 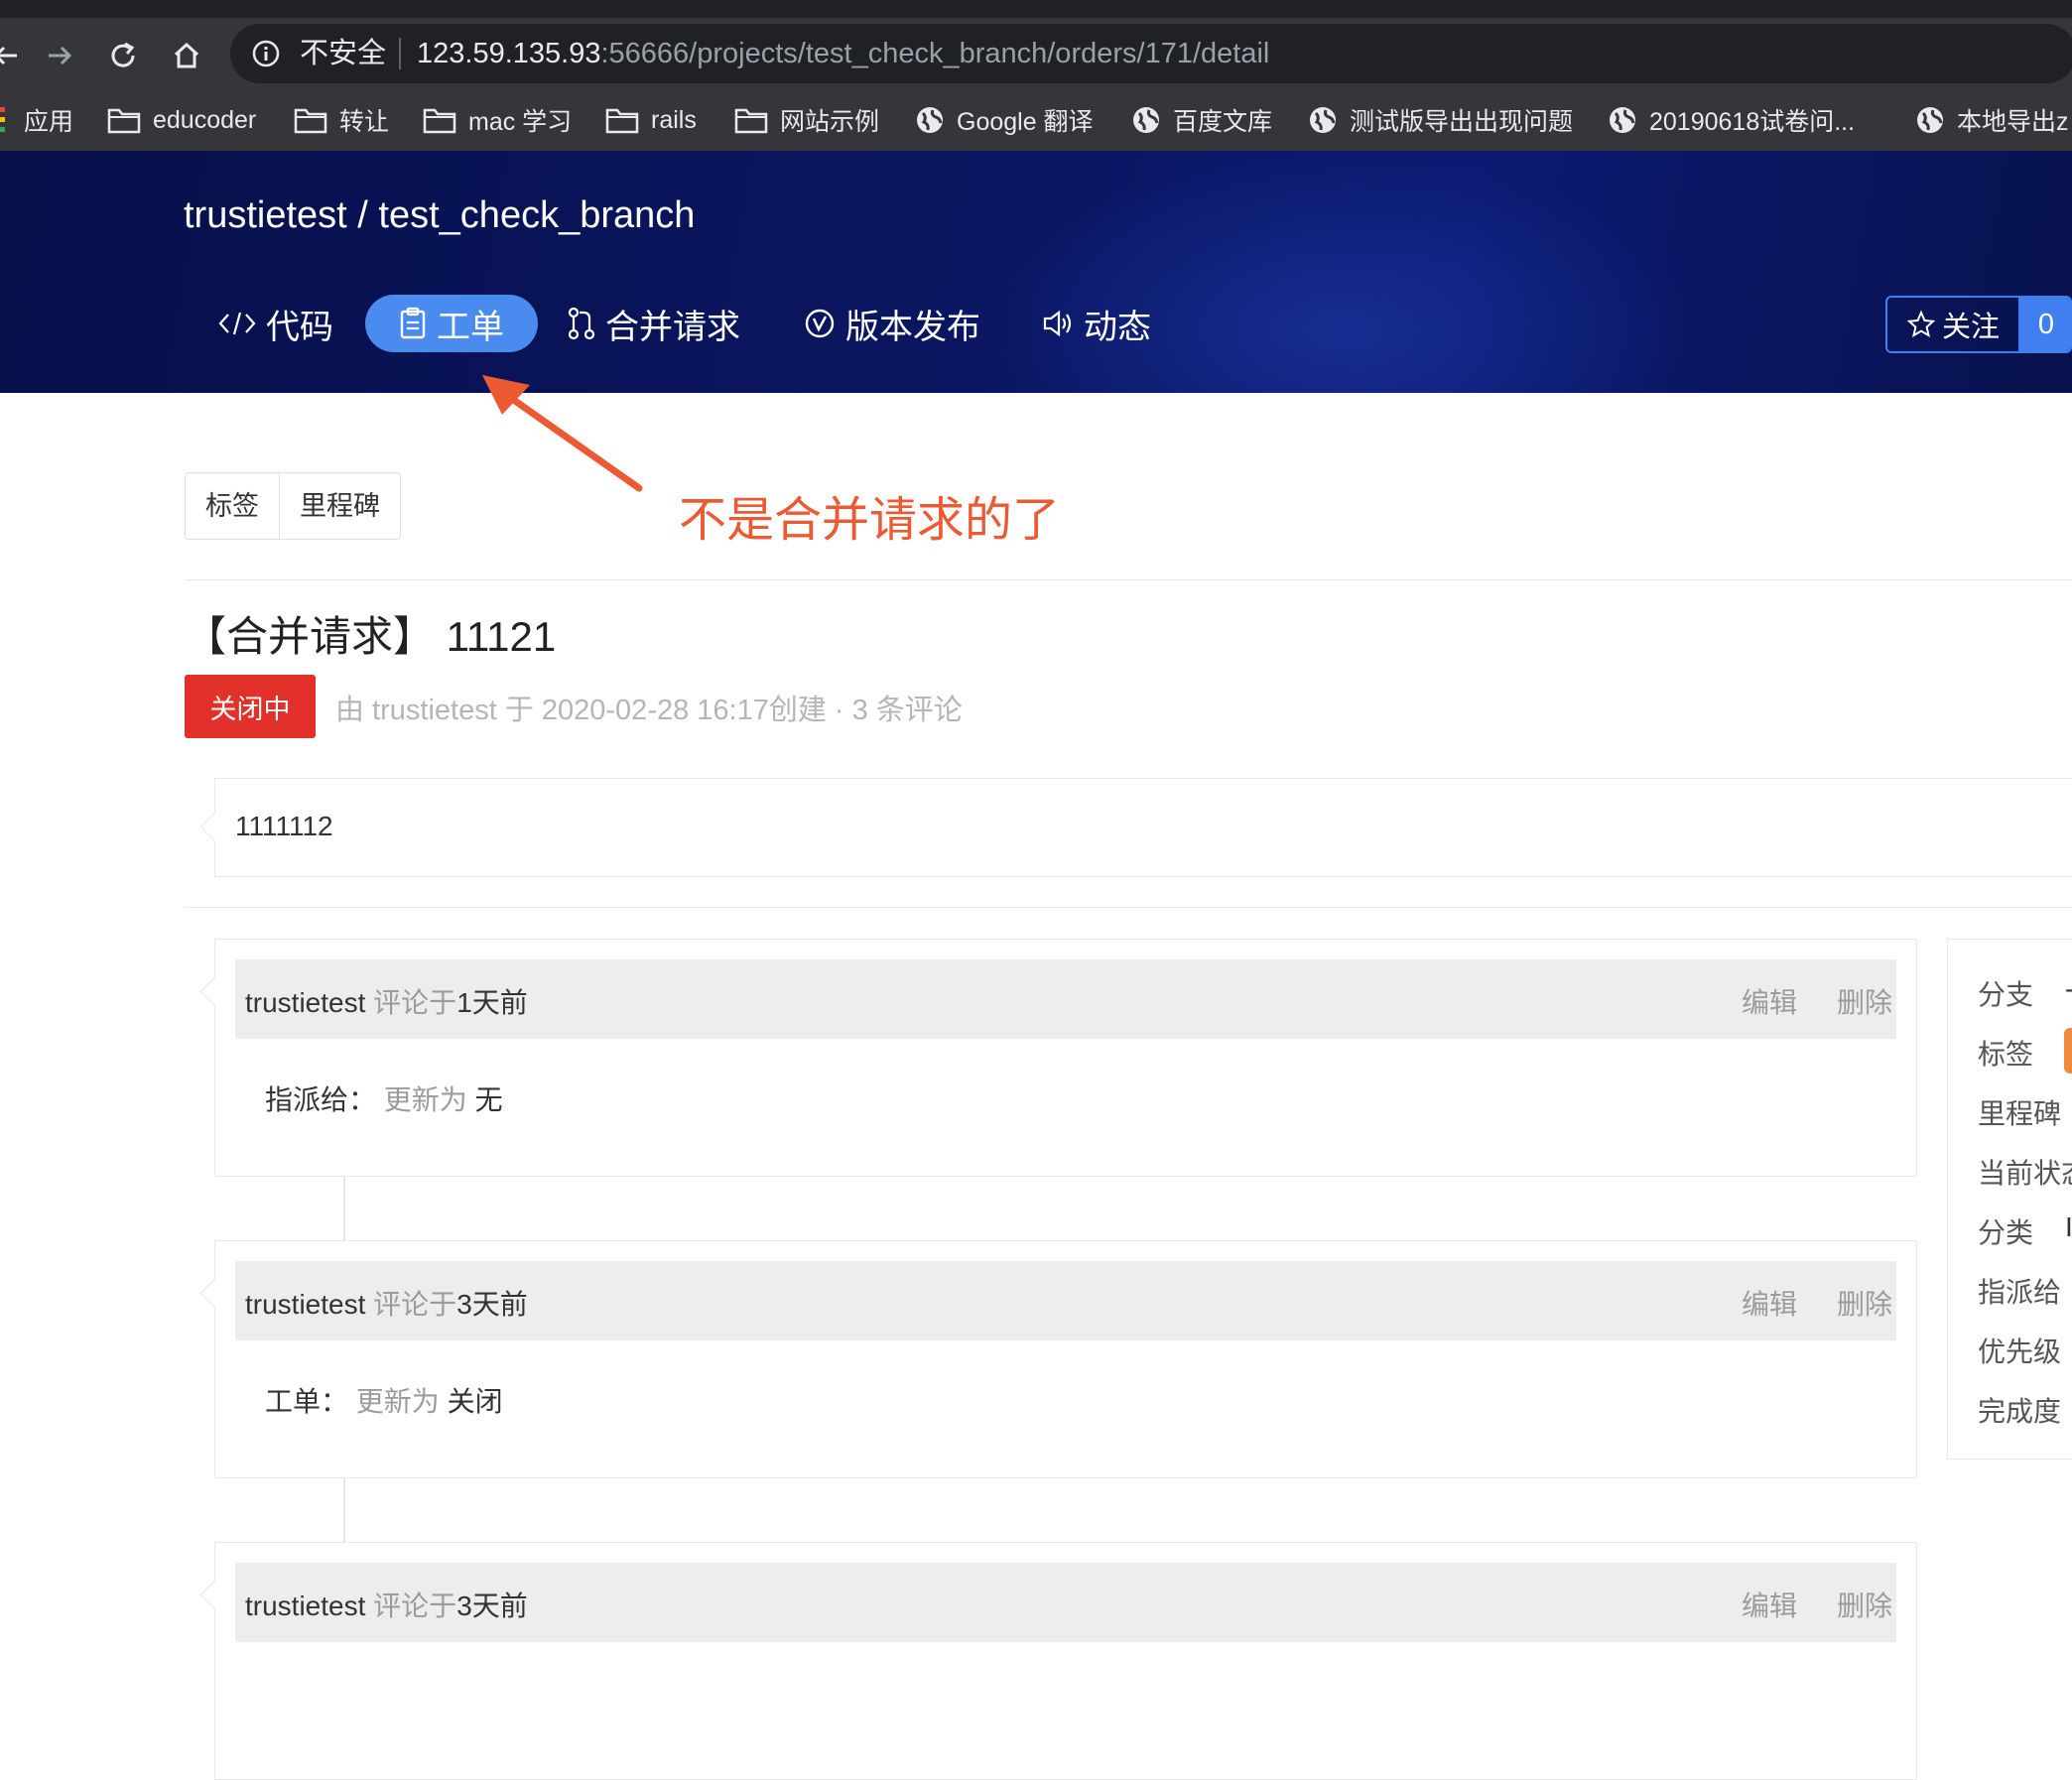 I want to click on code-icon, so click(x=237, y=323).